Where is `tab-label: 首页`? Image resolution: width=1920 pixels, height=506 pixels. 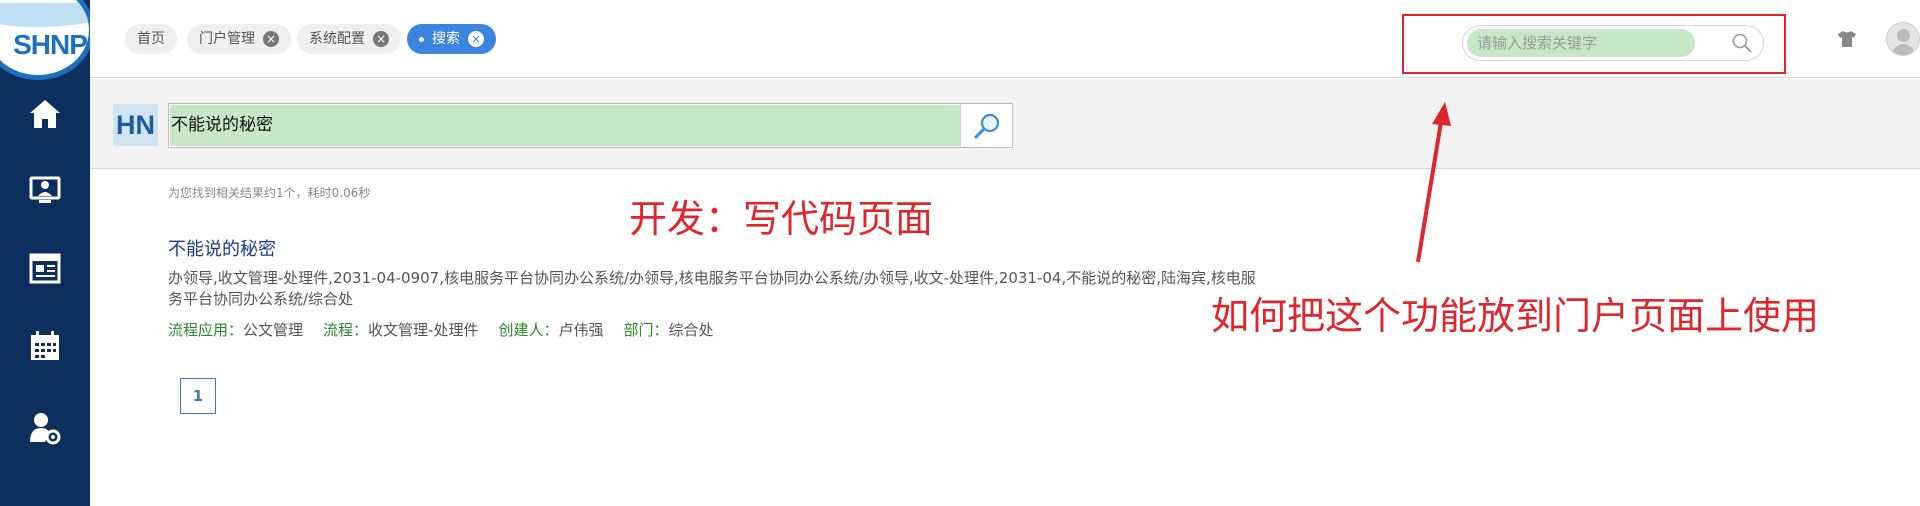
tab-label: 首页 is located at coordinates (151, 39).